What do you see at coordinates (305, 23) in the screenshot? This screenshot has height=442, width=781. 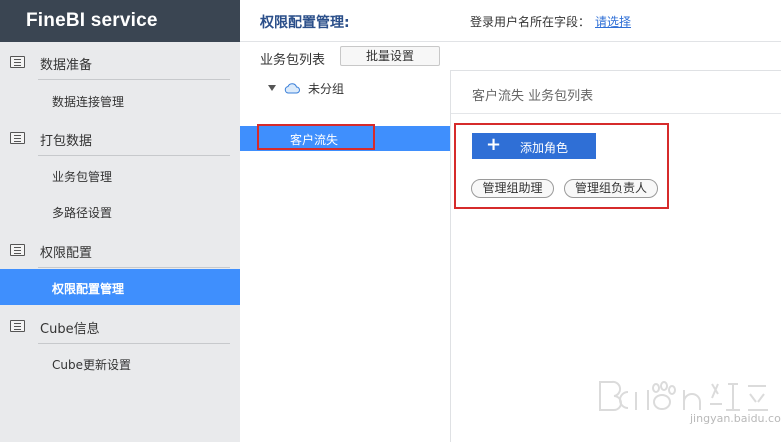 I see `page-title: 权限配置管理:` at bounding box center [305, 23].